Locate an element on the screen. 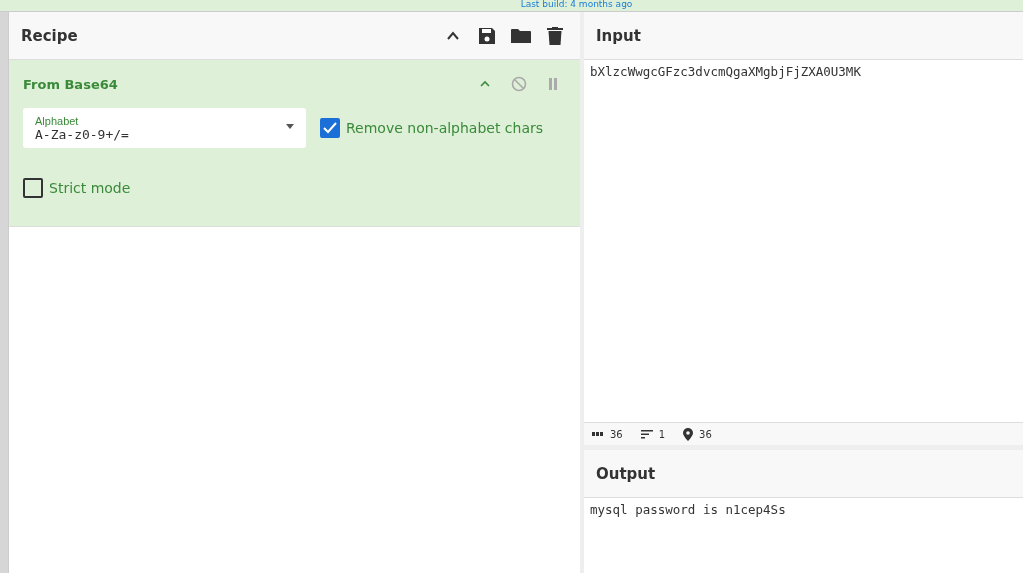 The height and width of the screenshot is (573, 1023). operation-name: From Base64 is located at coordinates (71, 84).